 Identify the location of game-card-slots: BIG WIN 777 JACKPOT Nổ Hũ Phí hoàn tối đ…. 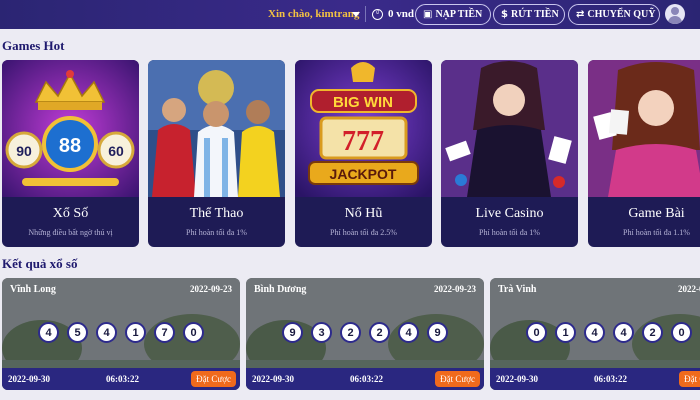
(363, 153).